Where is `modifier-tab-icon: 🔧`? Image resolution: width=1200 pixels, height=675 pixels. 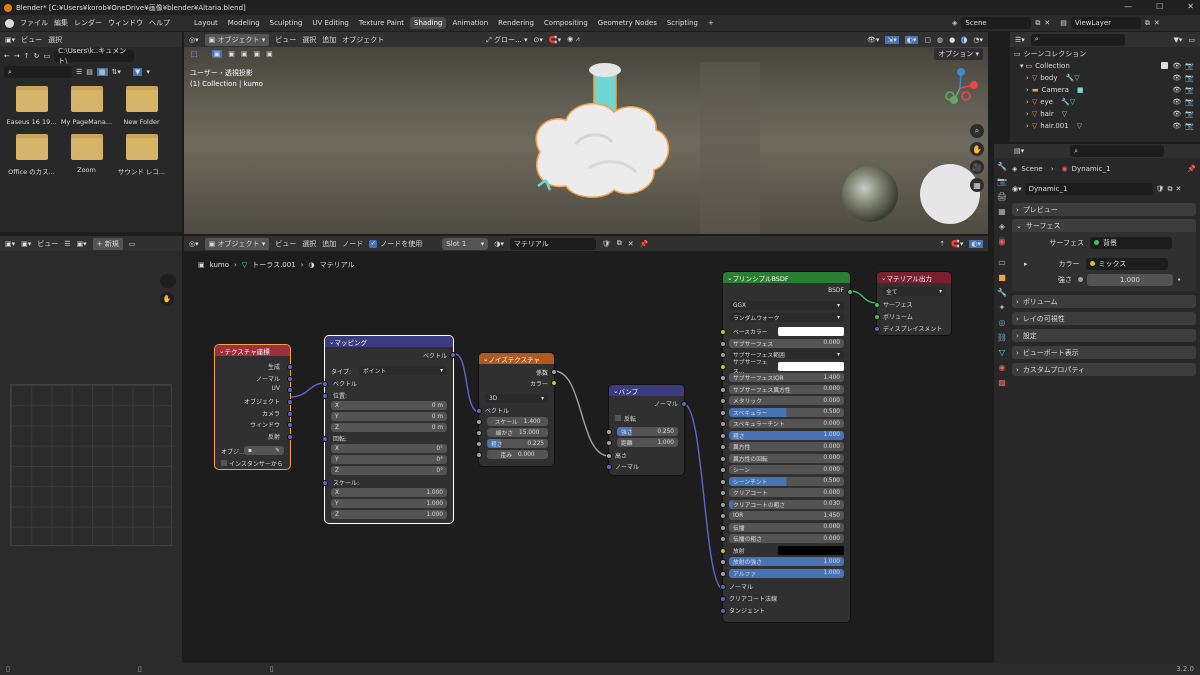 modifier-tab-icon: 🔧 is located at coordinates (1002, 292).